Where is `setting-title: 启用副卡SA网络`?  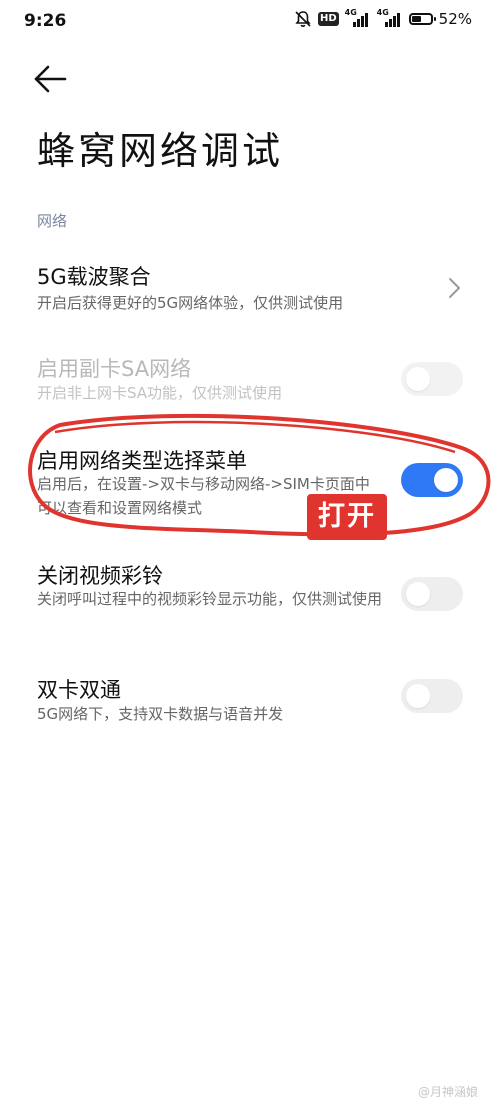
setting-title: 启用副卡SA网络 is located at coordinates (114, 369).